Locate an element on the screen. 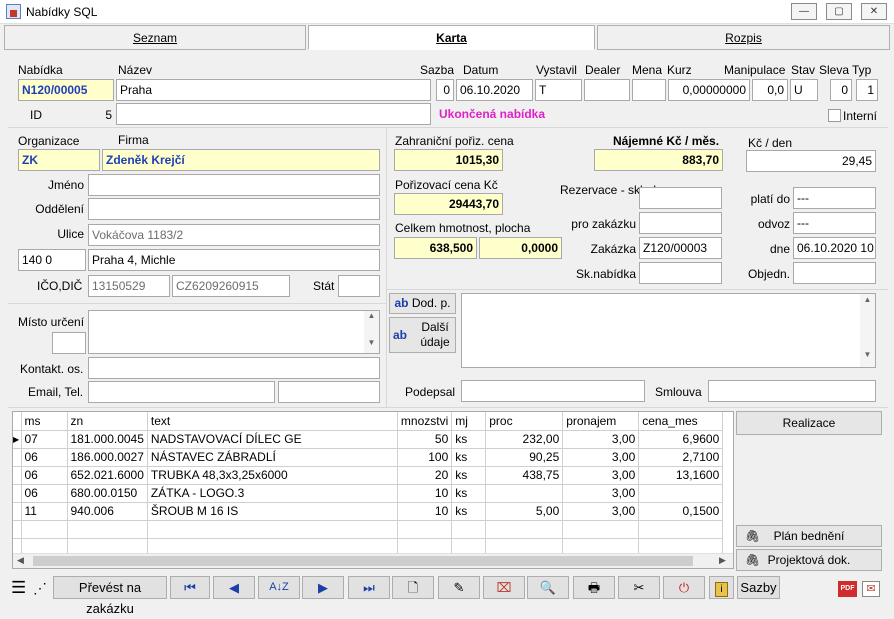 This screenshot has height=619, width=894. table-cell: 90,25 is located at coordinates (524, 457).